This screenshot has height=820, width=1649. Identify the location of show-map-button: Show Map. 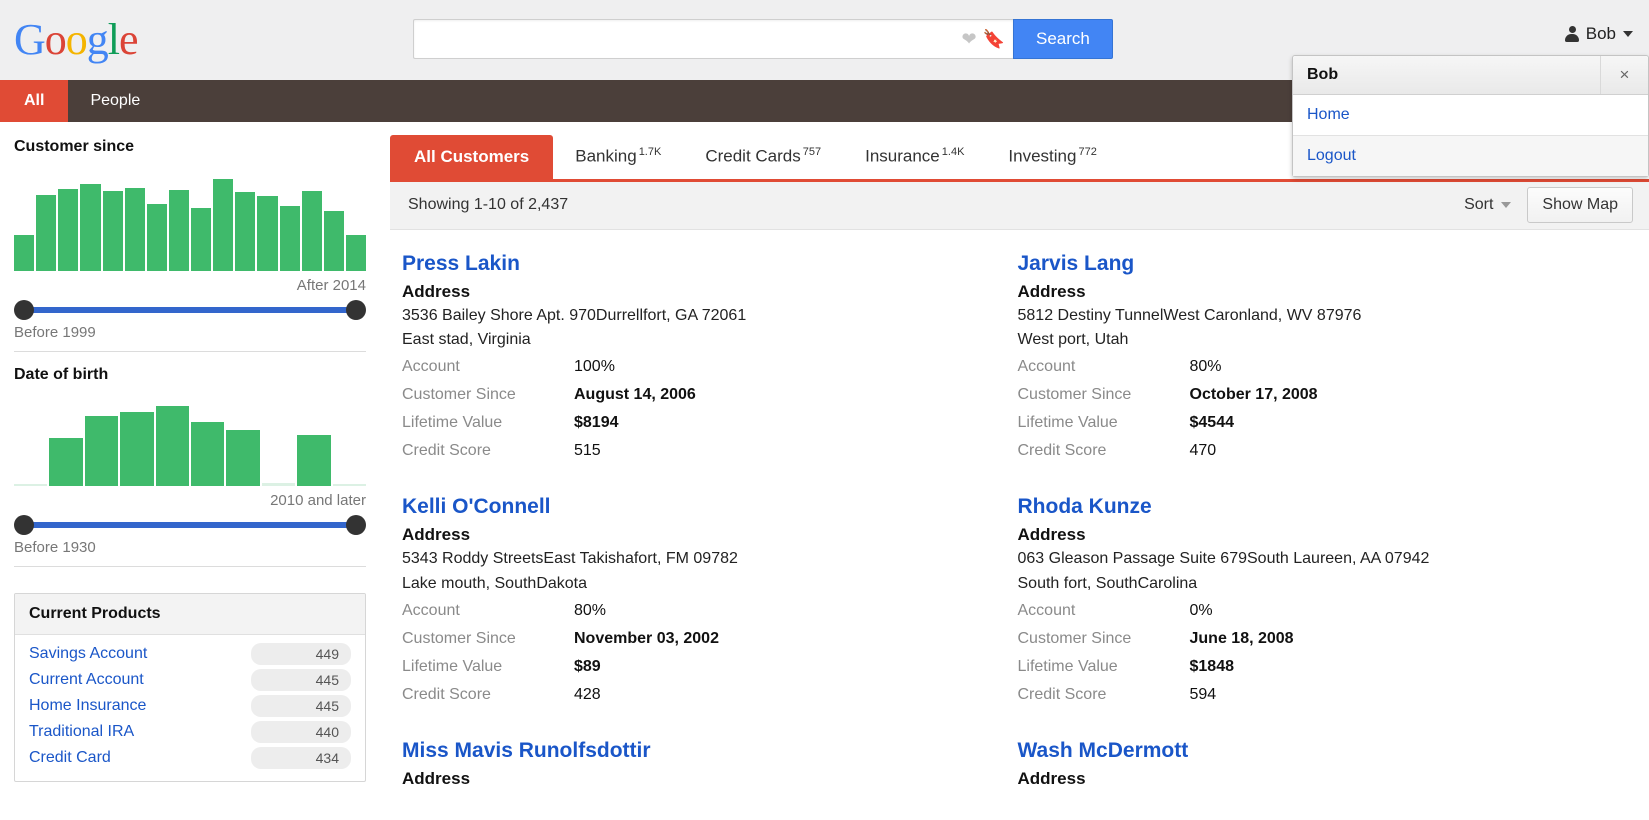
(1580, 205).